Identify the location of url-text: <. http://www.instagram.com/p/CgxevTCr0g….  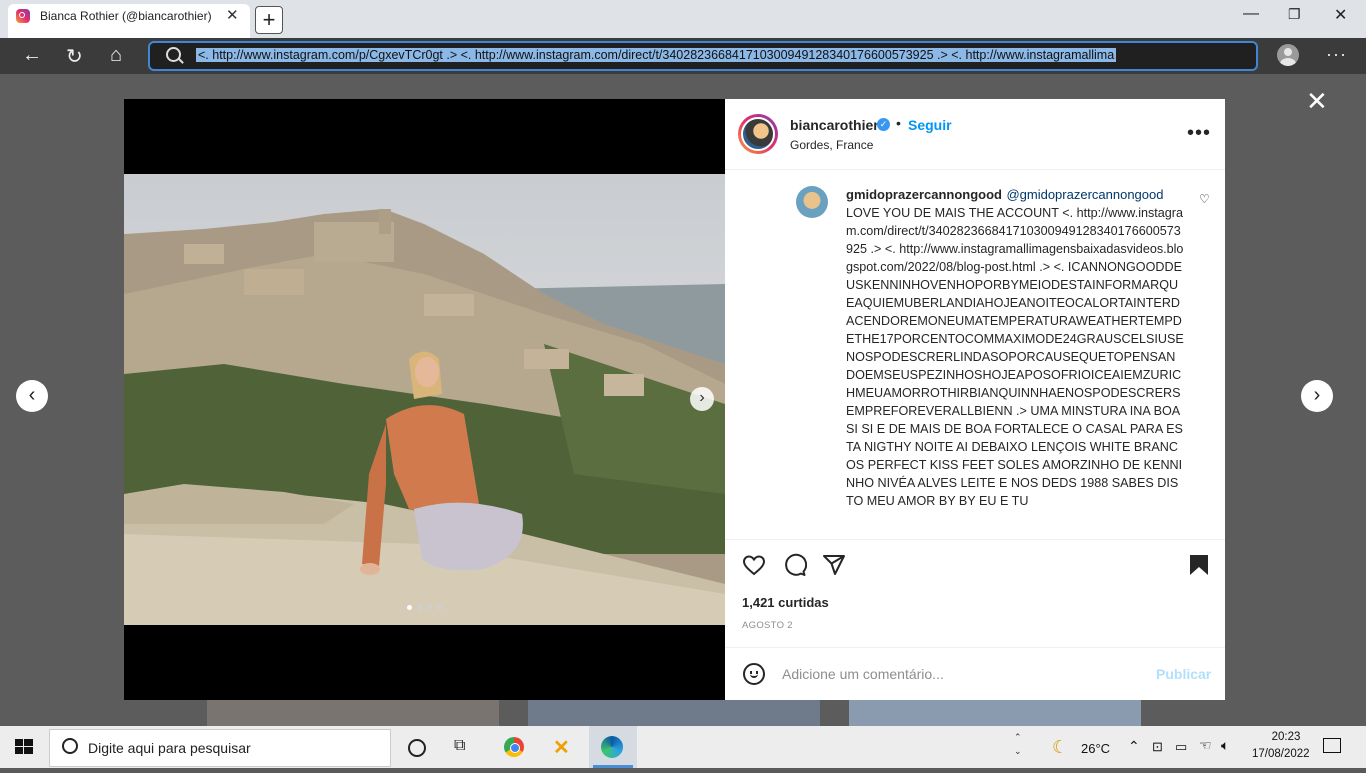
(718, 55).